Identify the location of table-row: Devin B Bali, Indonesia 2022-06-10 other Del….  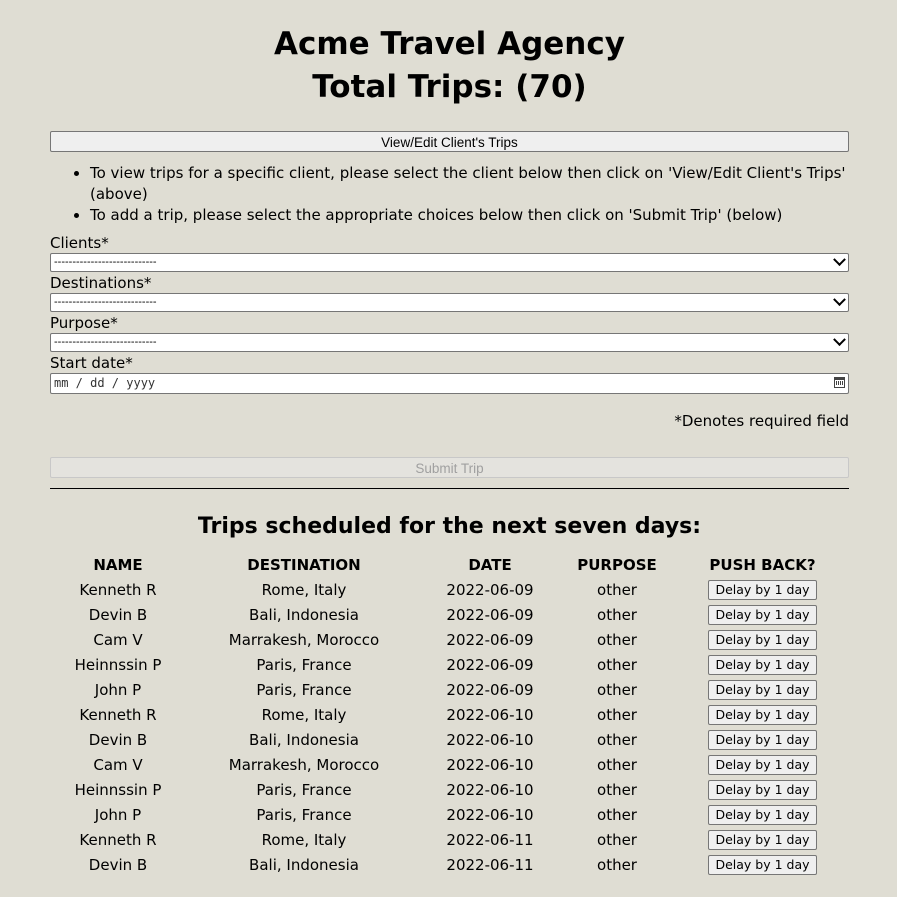
(449, 739).